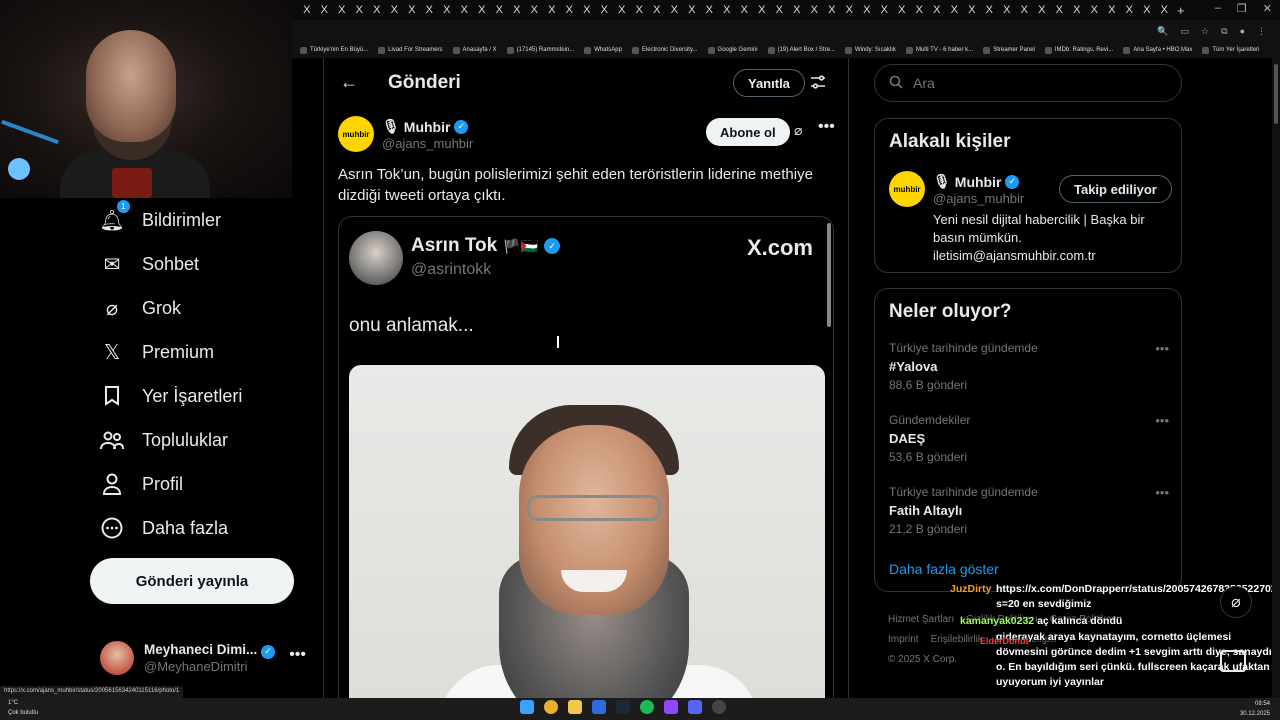 The width and height of the screenshot is (1280, 720). I want to click on related-name: 🎙 Muhbir ✓, so click(976, 181).